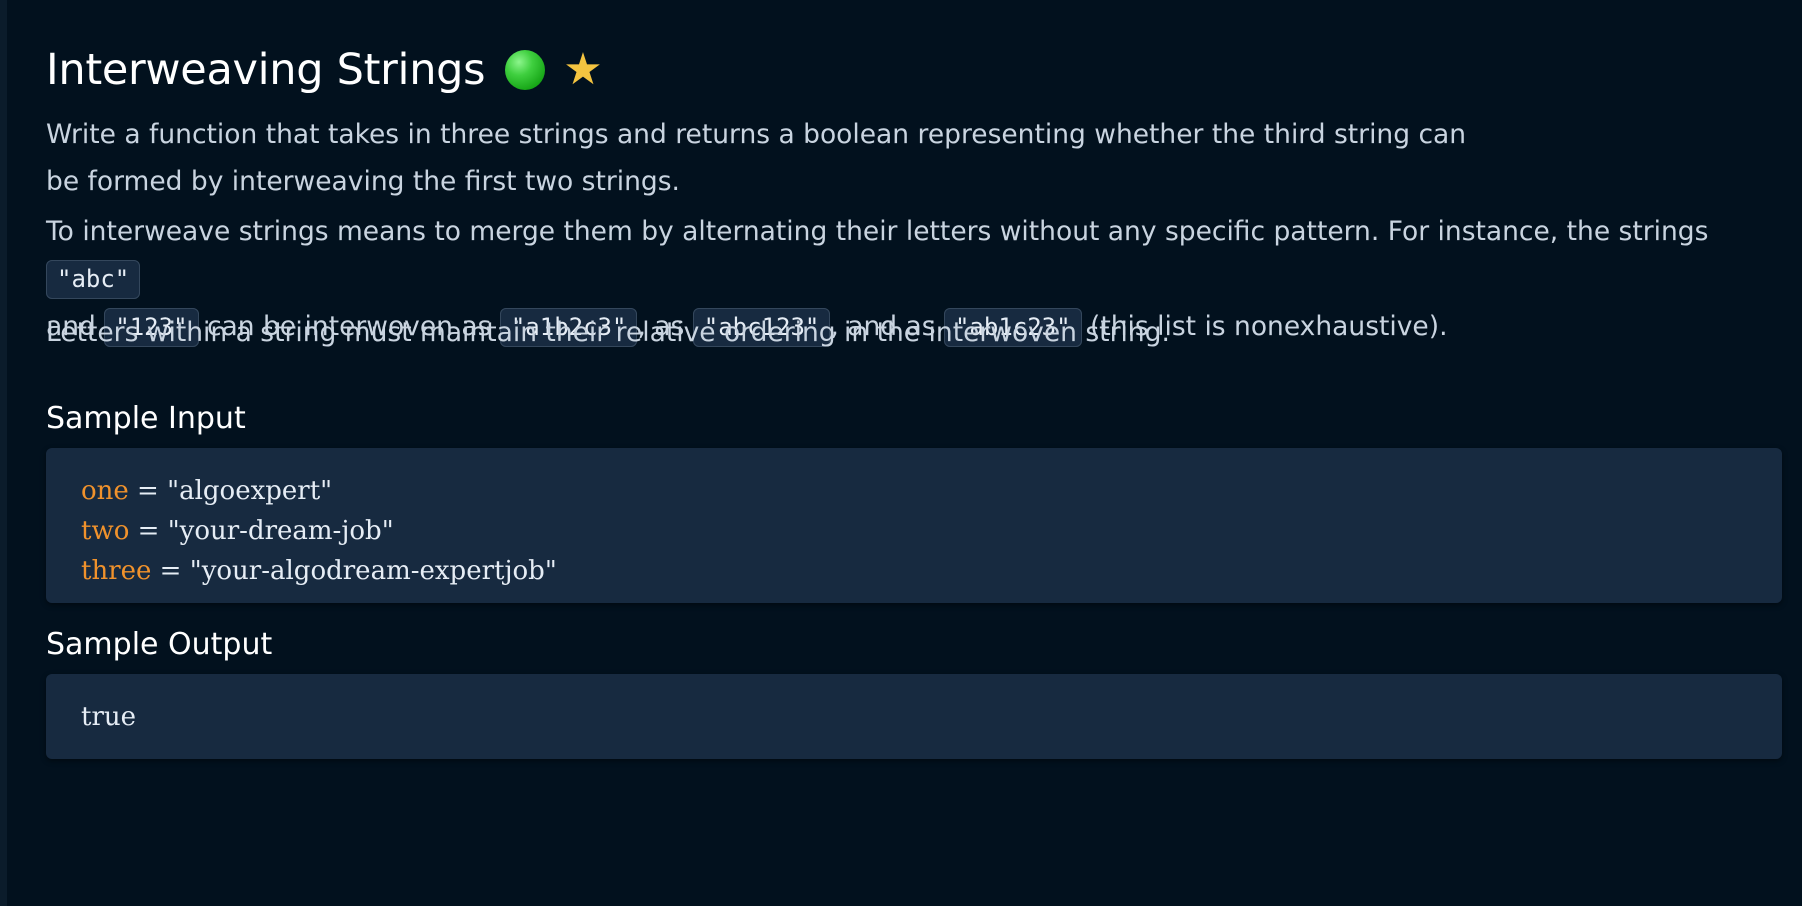 This screenshot has width=1802, height=906. I want to click on code-line: two = "your-dream-job", so click(319, 531).